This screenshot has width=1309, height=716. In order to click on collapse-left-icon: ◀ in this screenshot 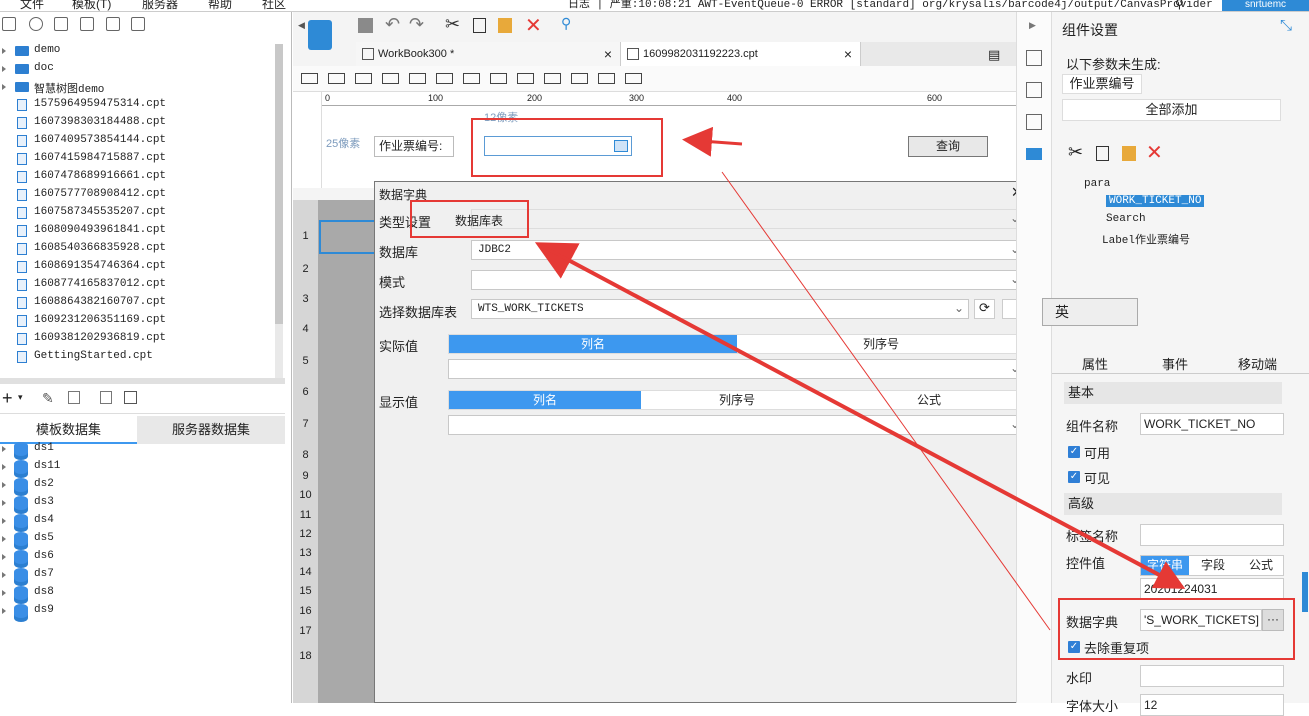, I will do `click(301, 25)`.